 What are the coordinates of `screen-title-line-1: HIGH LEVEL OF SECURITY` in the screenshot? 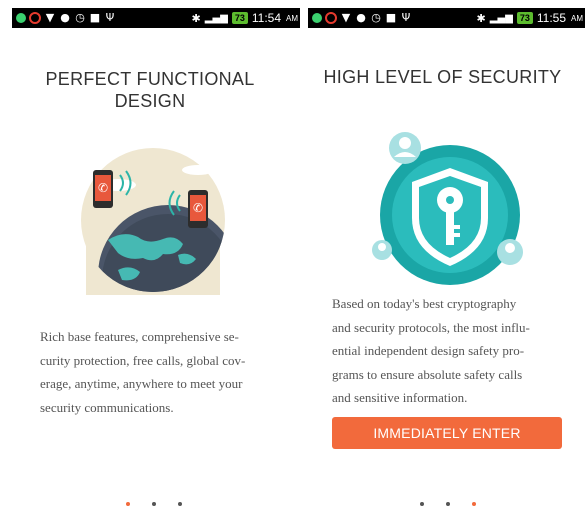 It's located at (442, 77).